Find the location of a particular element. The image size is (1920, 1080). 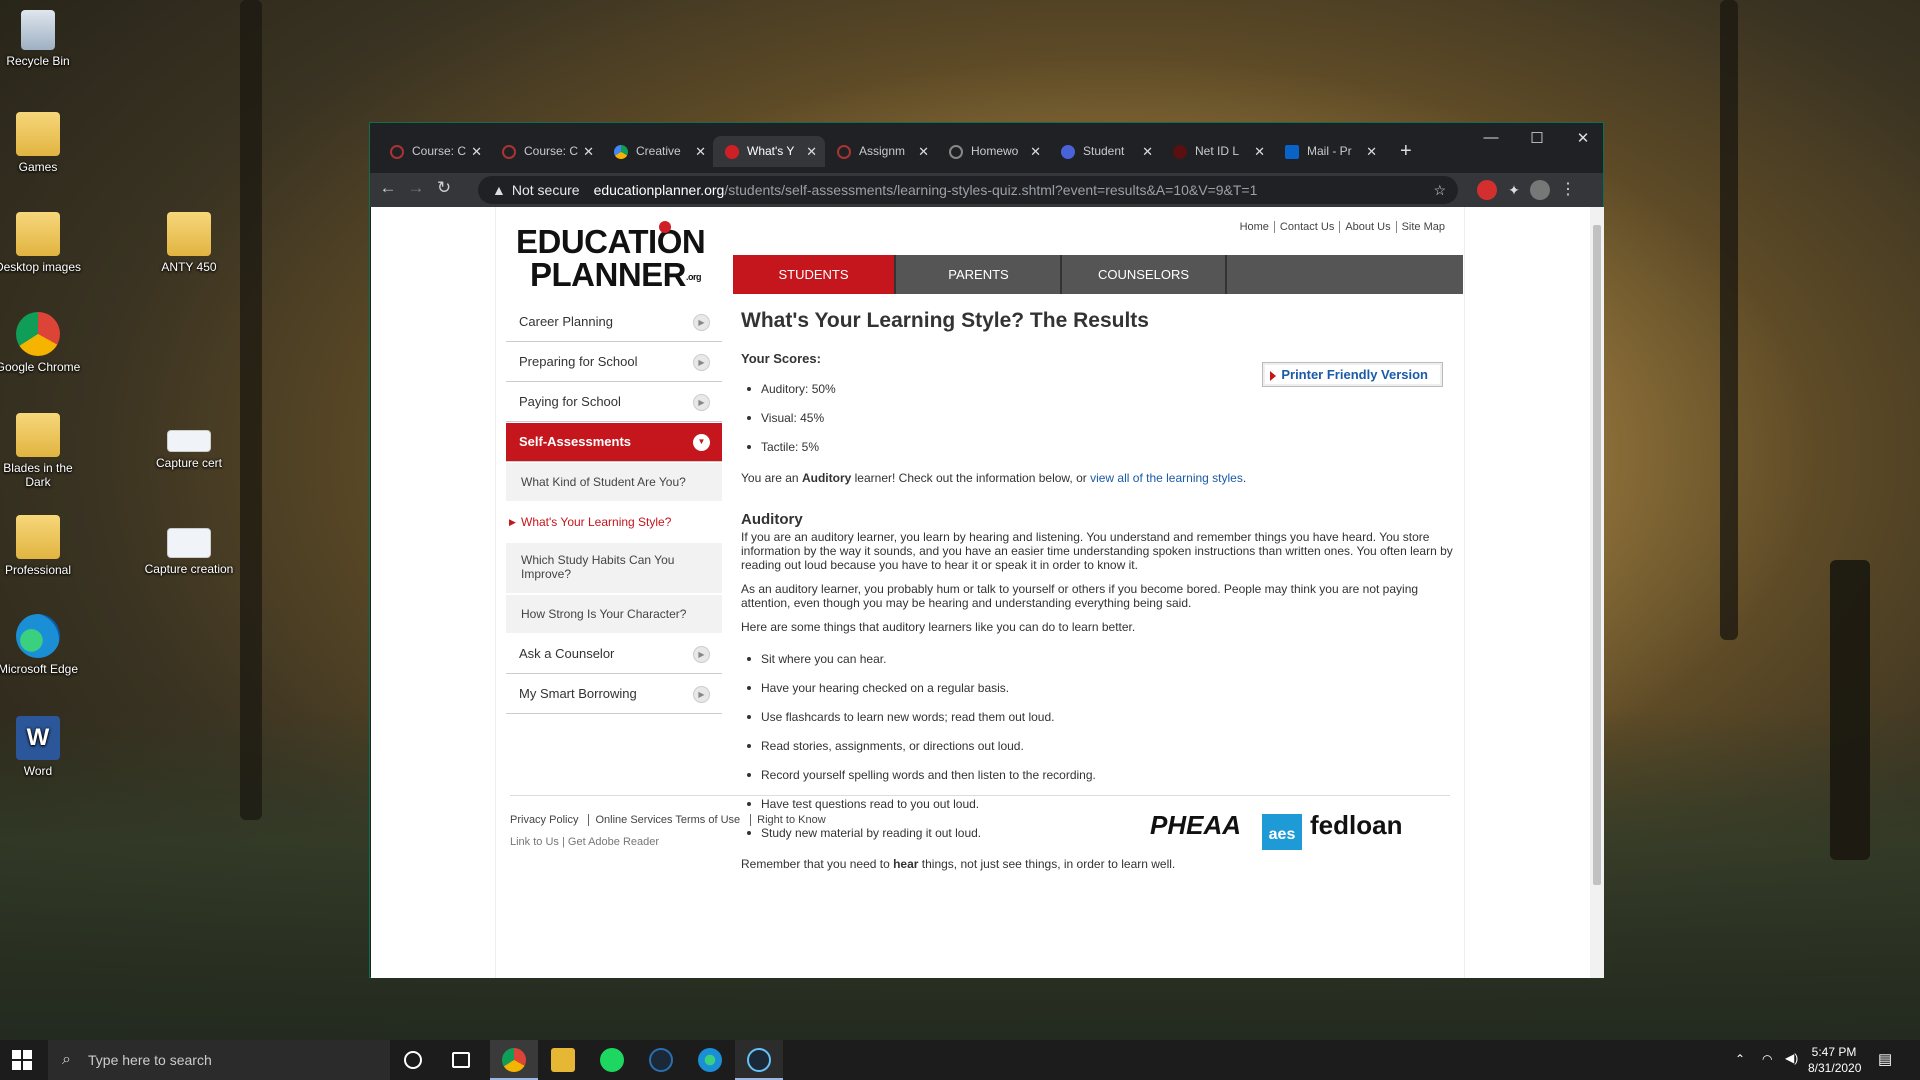

show-hidden-icons: ⌃ is located at coordinates (1740, 1059).